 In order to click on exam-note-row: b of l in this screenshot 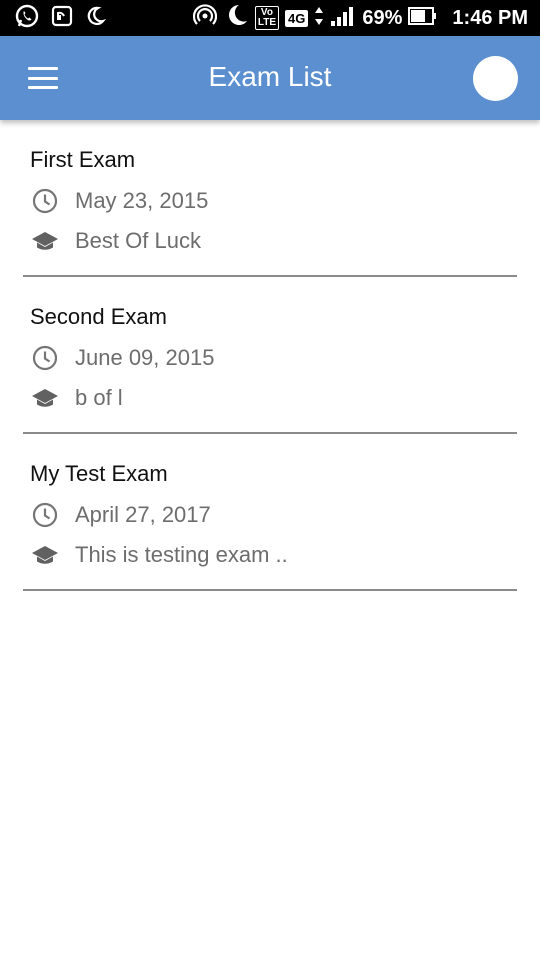, I will do `click(76, 398)`.